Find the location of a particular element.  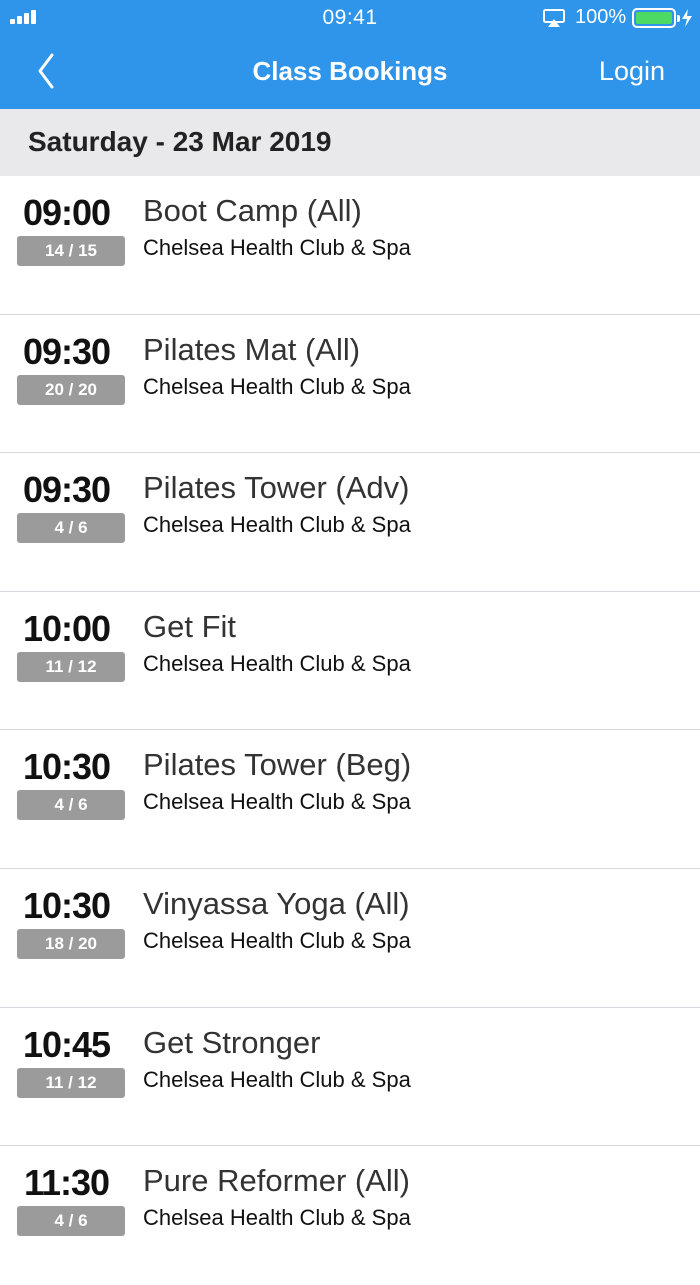

class-name: Pilates Mat (All) is located at coordinates (252, 349).